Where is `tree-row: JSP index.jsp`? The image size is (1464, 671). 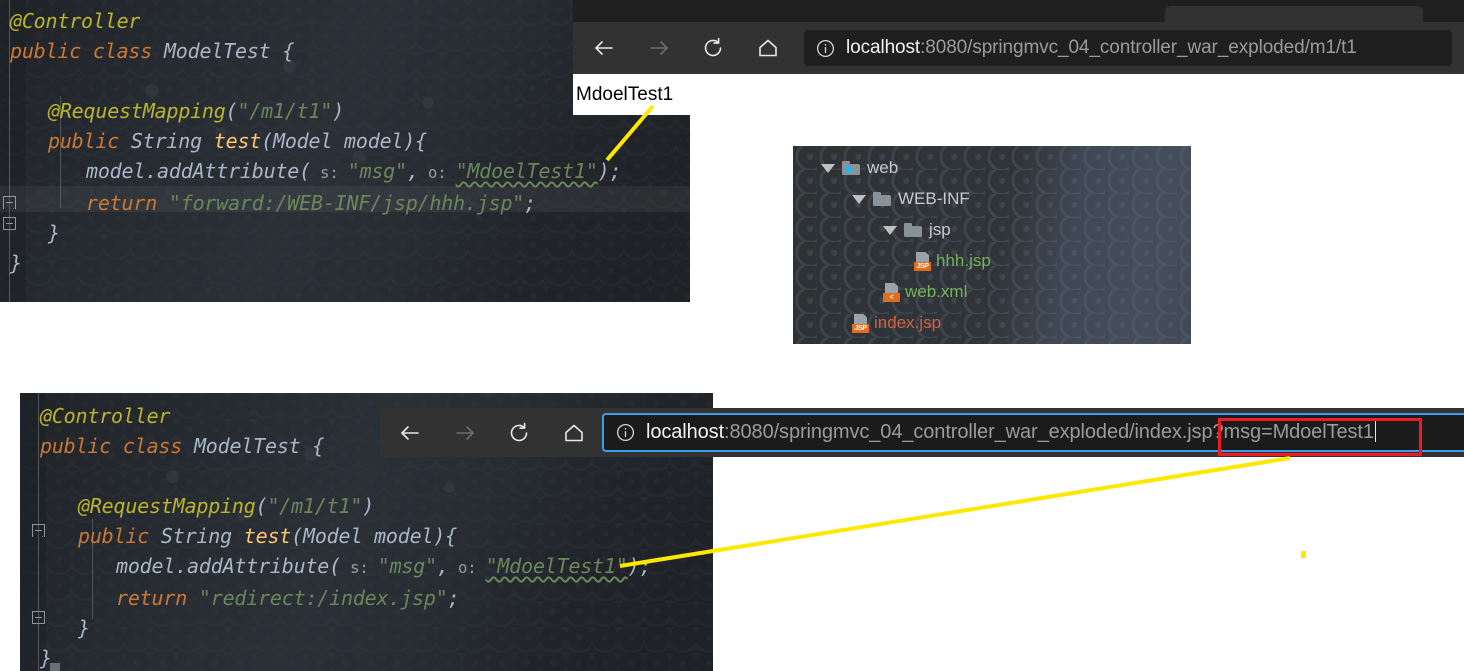 tree-row: JSP index.jsp is located at coordinates (896, 323).